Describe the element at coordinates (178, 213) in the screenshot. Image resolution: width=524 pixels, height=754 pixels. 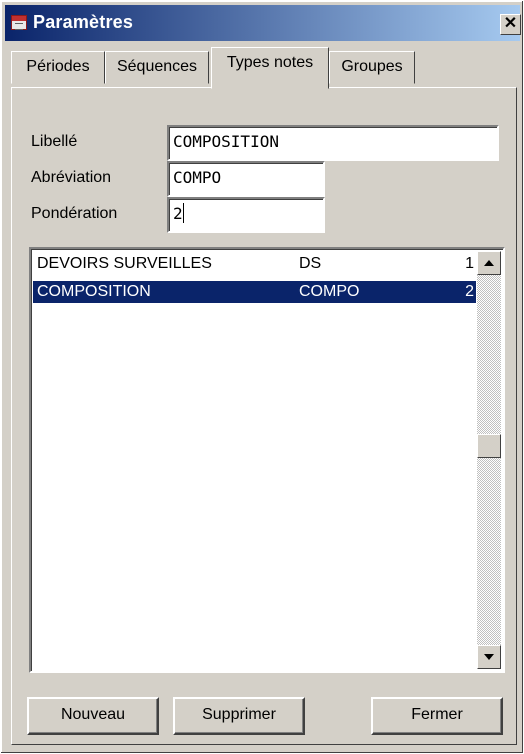
I see `ponderation-value: 2` at that location.